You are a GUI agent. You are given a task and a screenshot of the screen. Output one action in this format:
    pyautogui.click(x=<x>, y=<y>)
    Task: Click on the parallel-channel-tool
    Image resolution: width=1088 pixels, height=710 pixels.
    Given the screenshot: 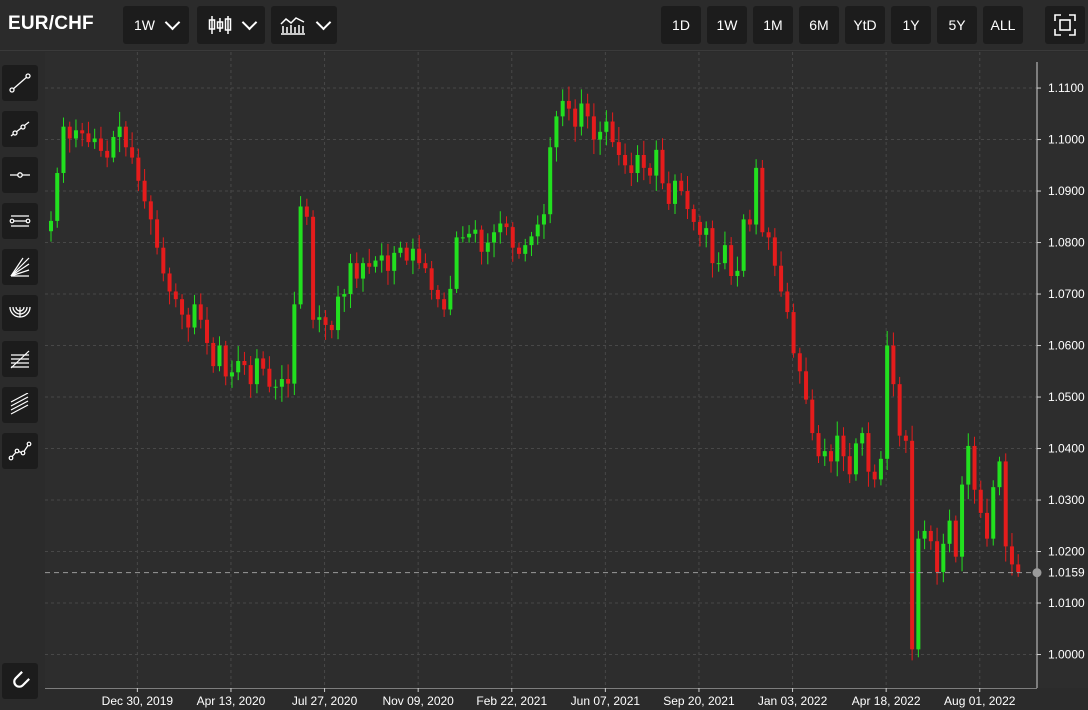 What is the action you would take?
    pyautogui.click(x=20, y=221)
    